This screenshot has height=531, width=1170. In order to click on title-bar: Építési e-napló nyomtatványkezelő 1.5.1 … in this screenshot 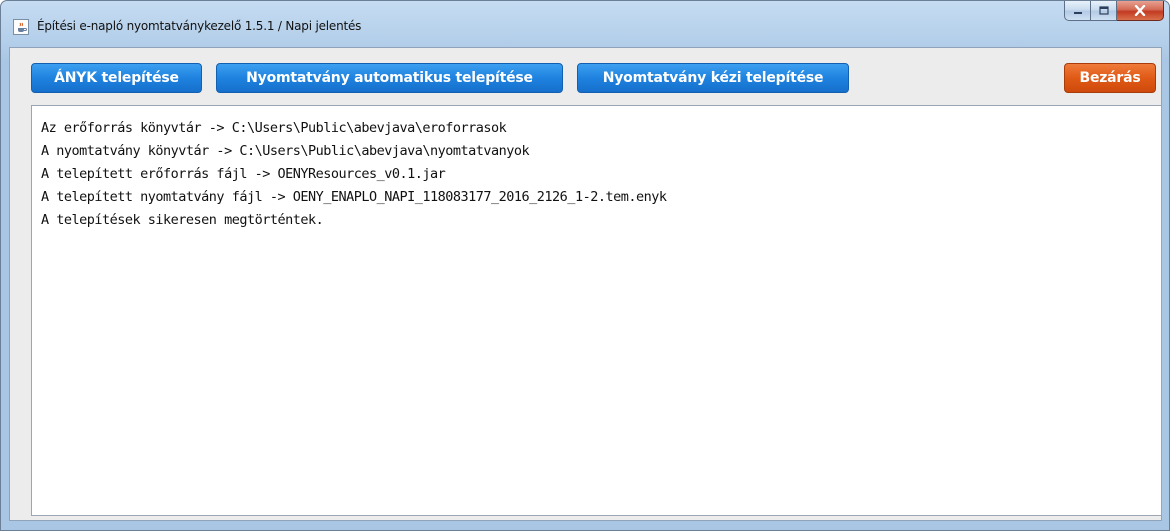, I will do `click(585, 24)`.